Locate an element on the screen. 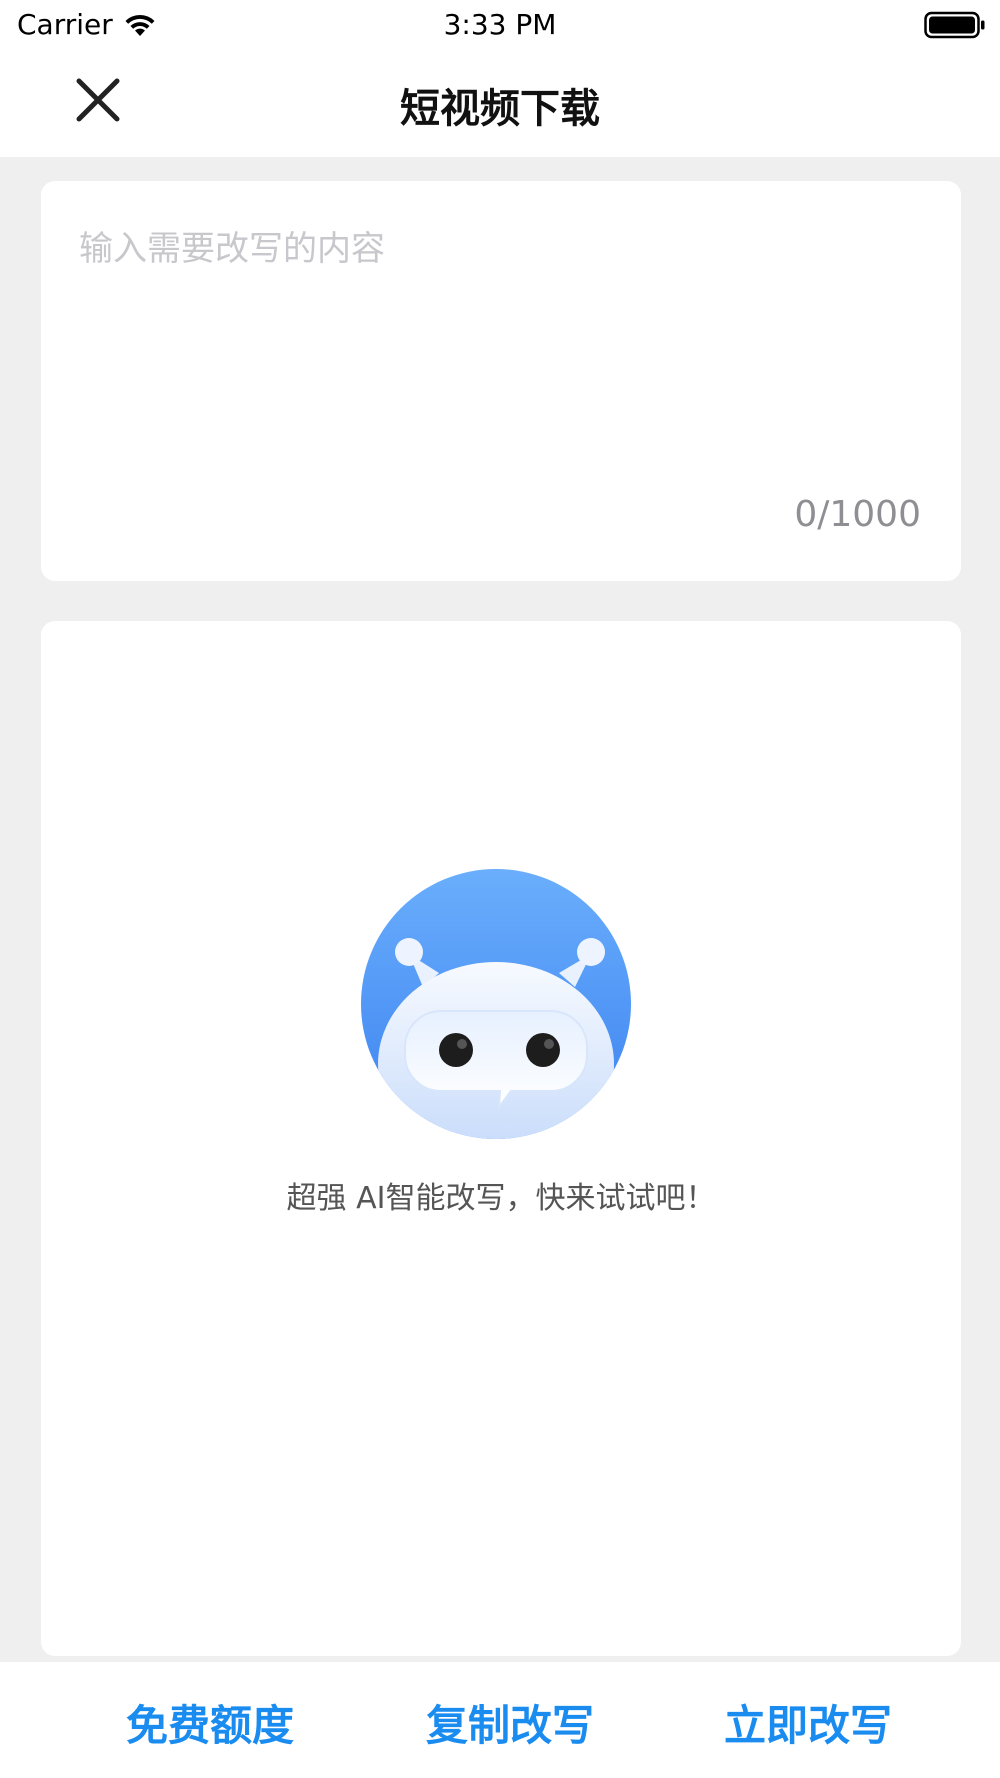 The height and width of the screenshot is (1778, 1000). status-time: 3:33 PM is located at coordinates (500, 24).